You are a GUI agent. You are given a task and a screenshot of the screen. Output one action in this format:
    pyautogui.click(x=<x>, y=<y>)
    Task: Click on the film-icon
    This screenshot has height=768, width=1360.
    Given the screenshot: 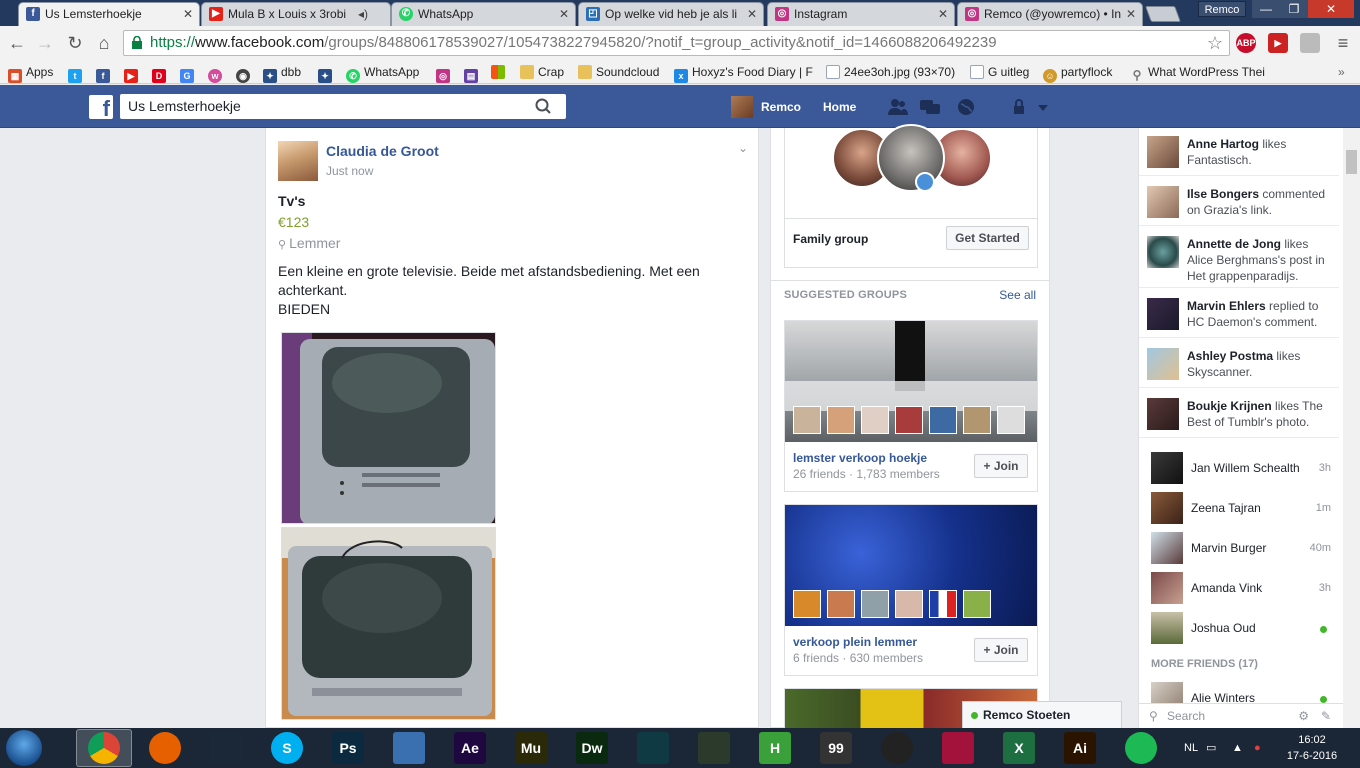 What is the action you would take?
    pyautogui.click(x=653, y=748)
    